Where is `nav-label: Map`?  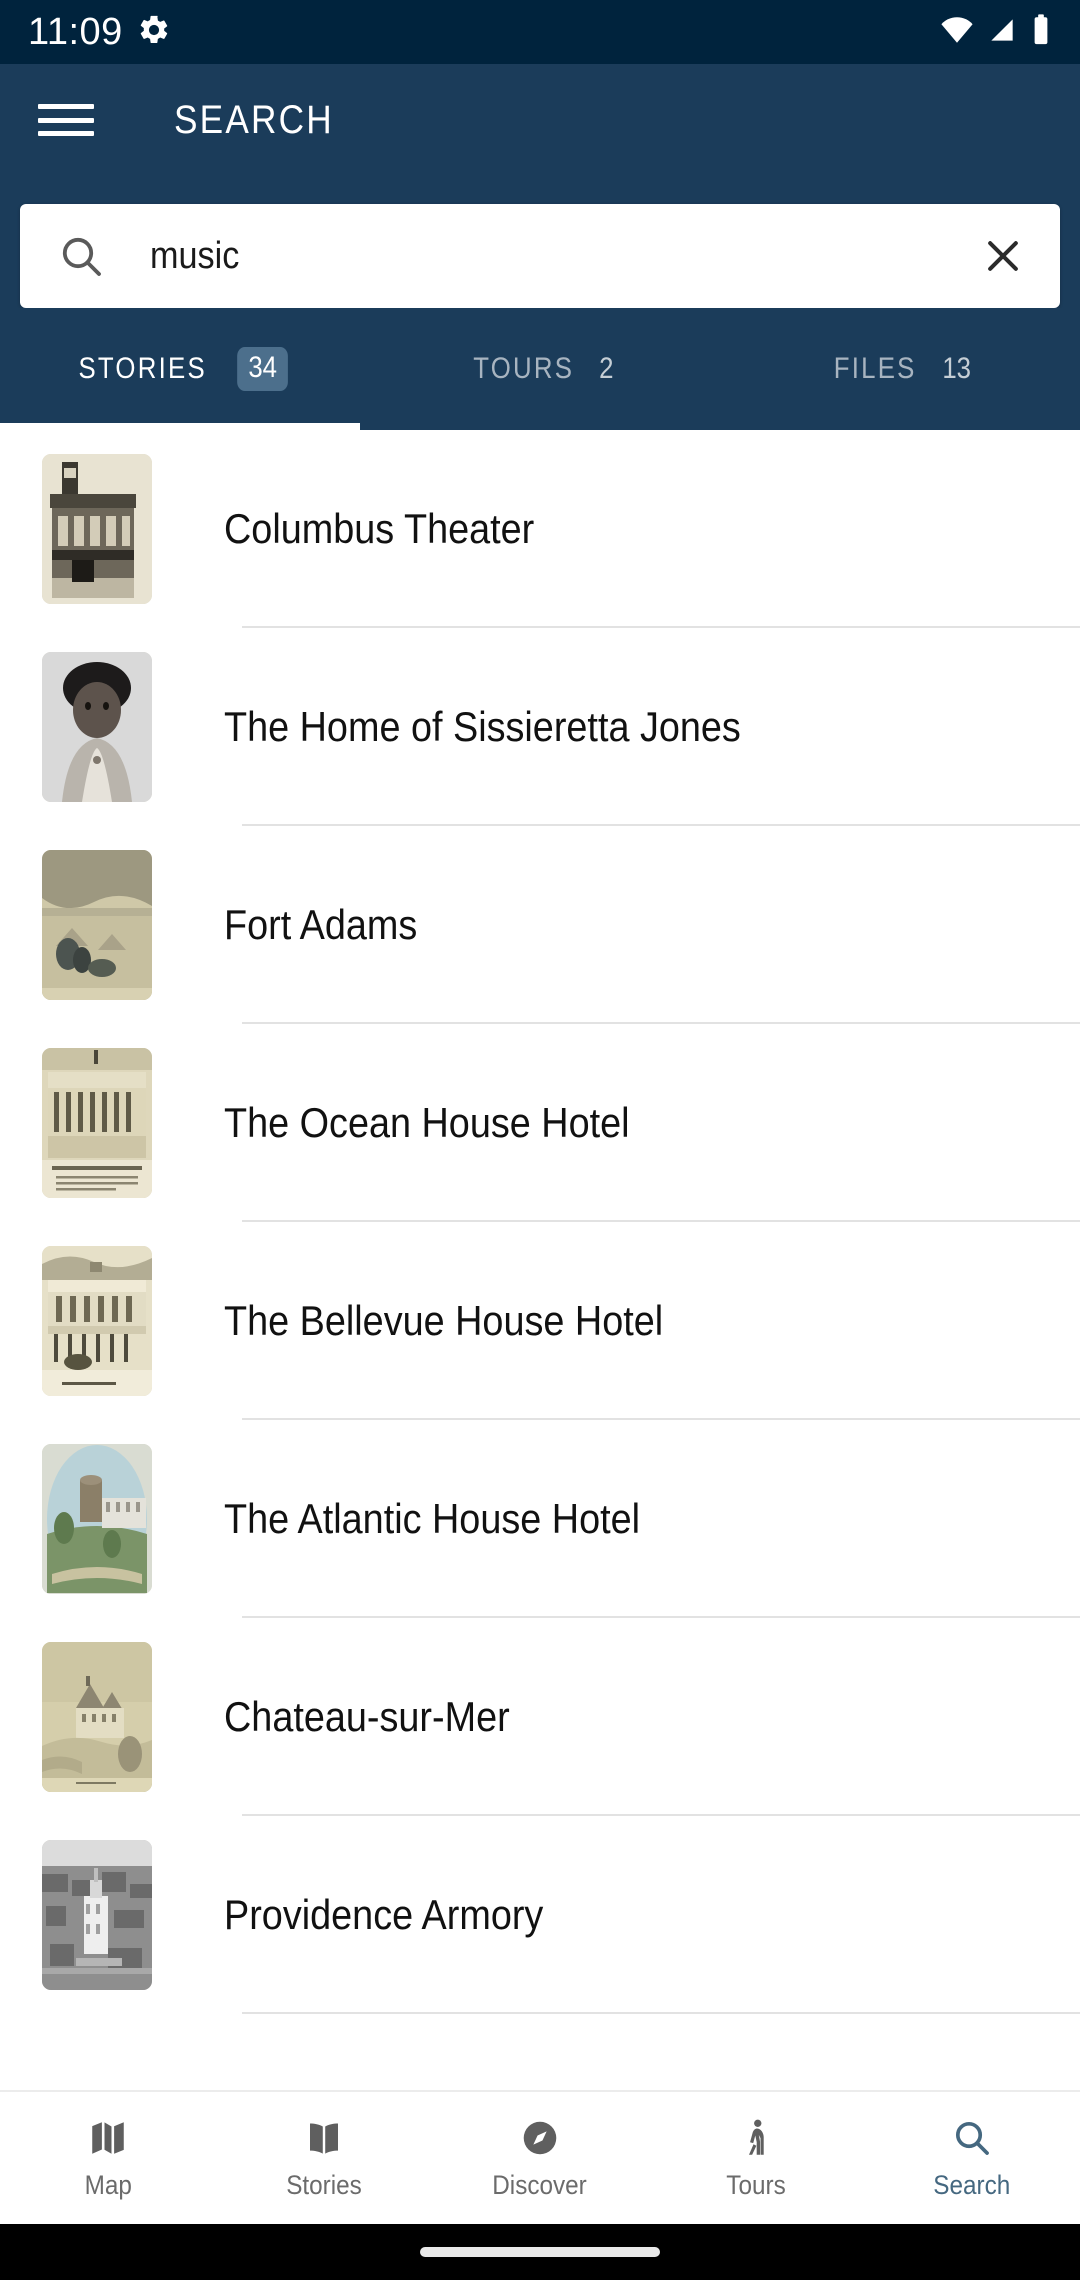
nav-label: Map is located at coordinates (108, 2184).